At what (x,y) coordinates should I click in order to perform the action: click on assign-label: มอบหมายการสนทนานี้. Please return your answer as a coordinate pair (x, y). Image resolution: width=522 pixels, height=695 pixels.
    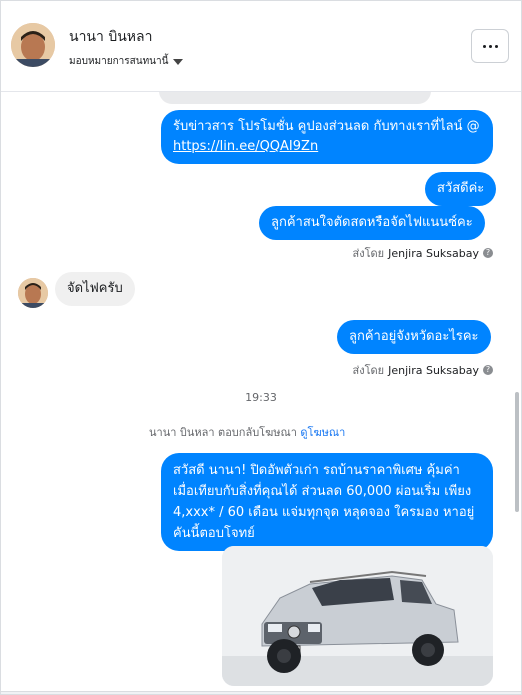
    Looking at the image, I should click on (119, 61).